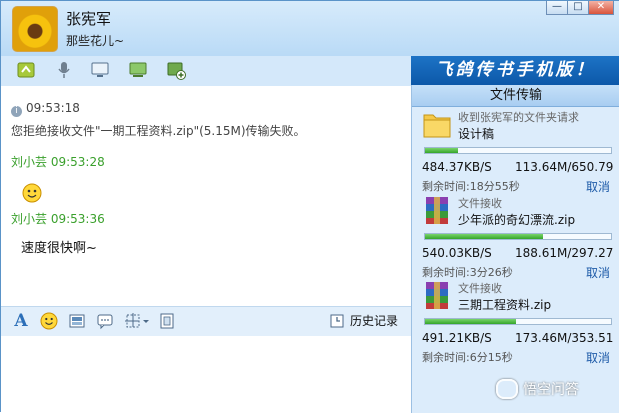 Image resolution: width=619 pixels, height=413 pixels. What do you see at coordinates (138, 70) in the screenshot?
I see `remote-desktop-icon` at bounding box center [138, 70].